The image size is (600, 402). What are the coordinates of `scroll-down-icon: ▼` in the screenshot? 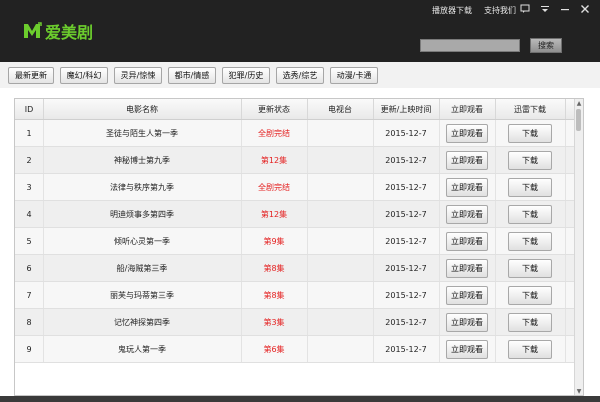 It's located at (579, 391).